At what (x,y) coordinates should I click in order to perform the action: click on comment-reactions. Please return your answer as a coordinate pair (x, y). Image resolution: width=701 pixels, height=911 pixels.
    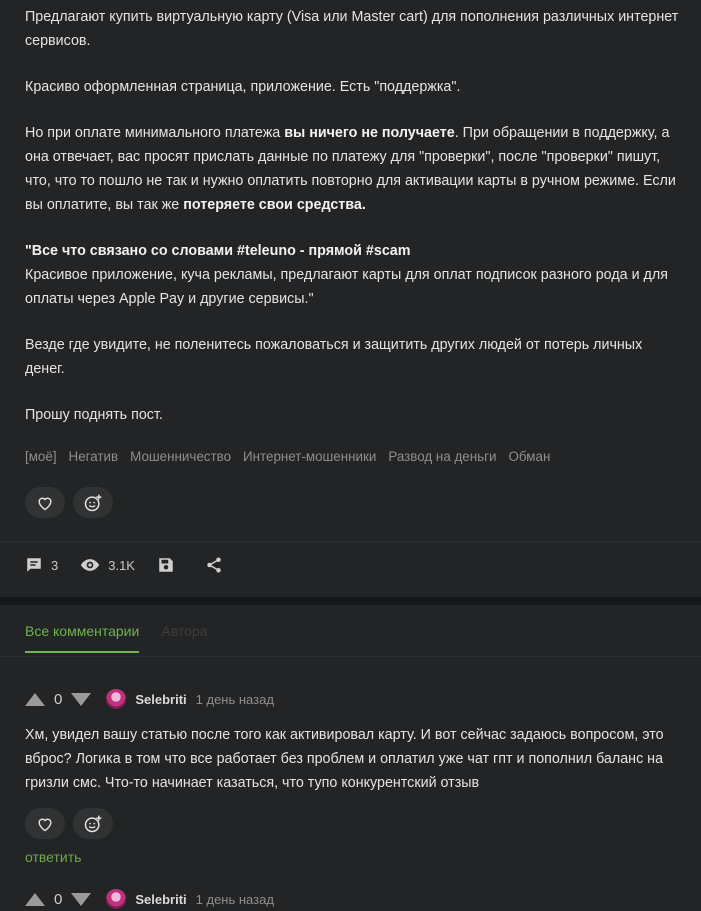
    Looking at the image, I should click on (355, 823).